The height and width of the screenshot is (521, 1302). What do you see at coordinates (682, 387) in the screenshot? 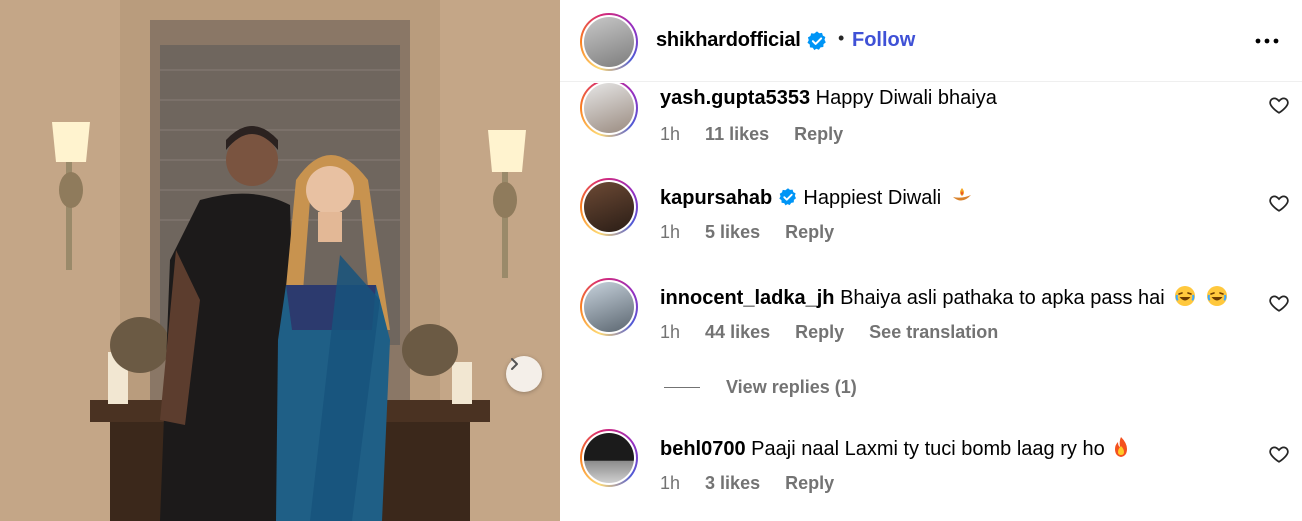
I see `view-replies-rule` at bounding box center [682, 387].